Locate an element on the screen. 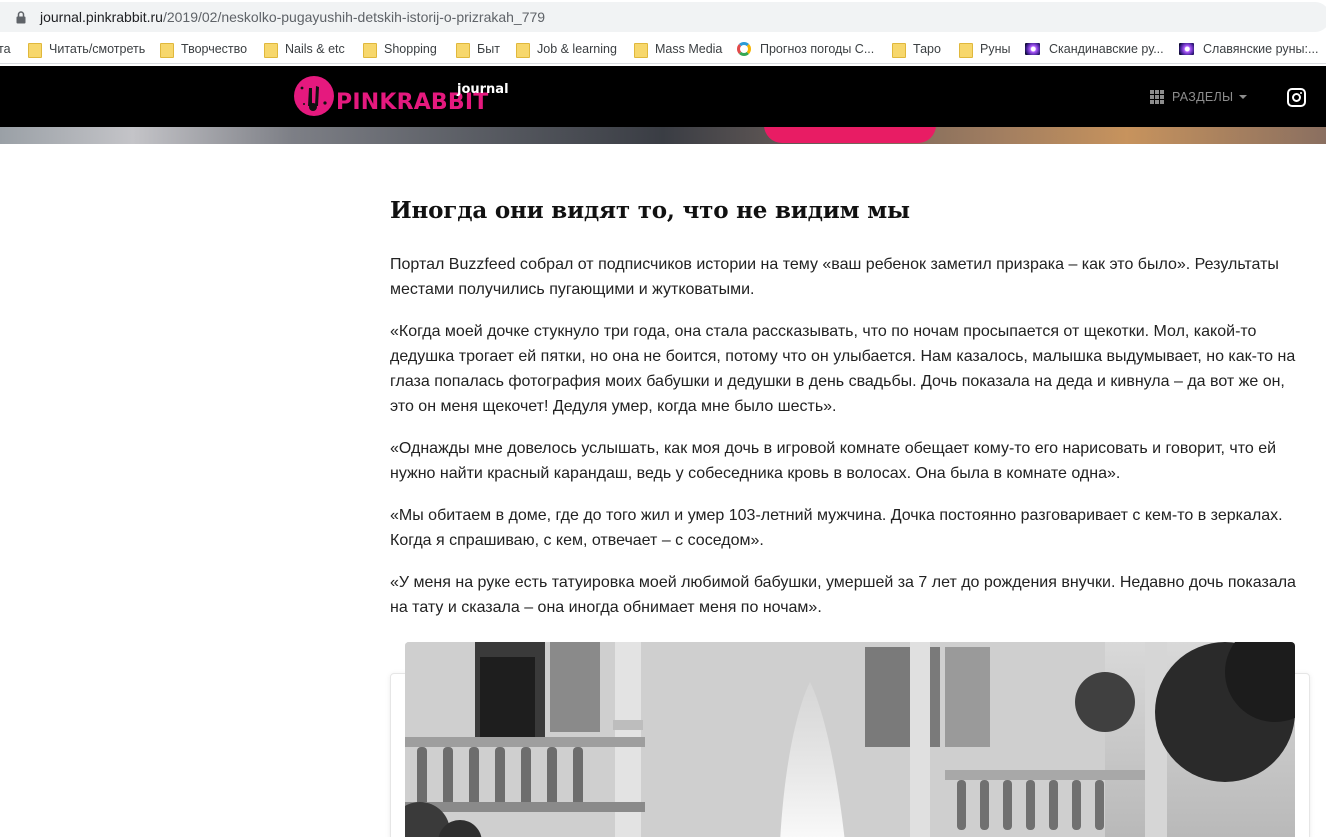  article-heading: Иногда они видят то, что не видим мы is located at coordinates (650, 210).